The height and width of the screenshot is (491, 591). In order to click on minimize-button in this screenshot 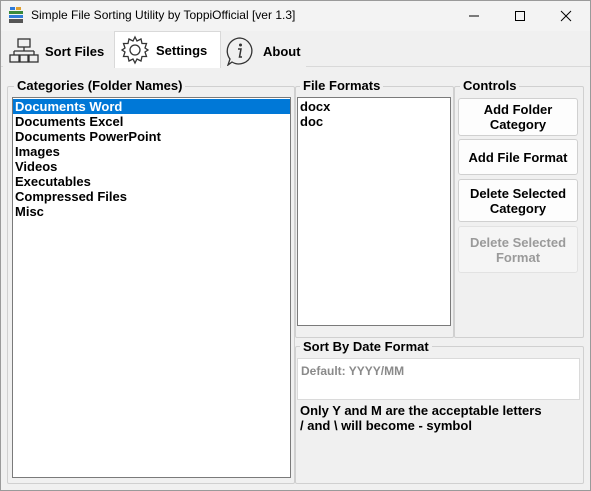, I will do `click(474, 16)`.